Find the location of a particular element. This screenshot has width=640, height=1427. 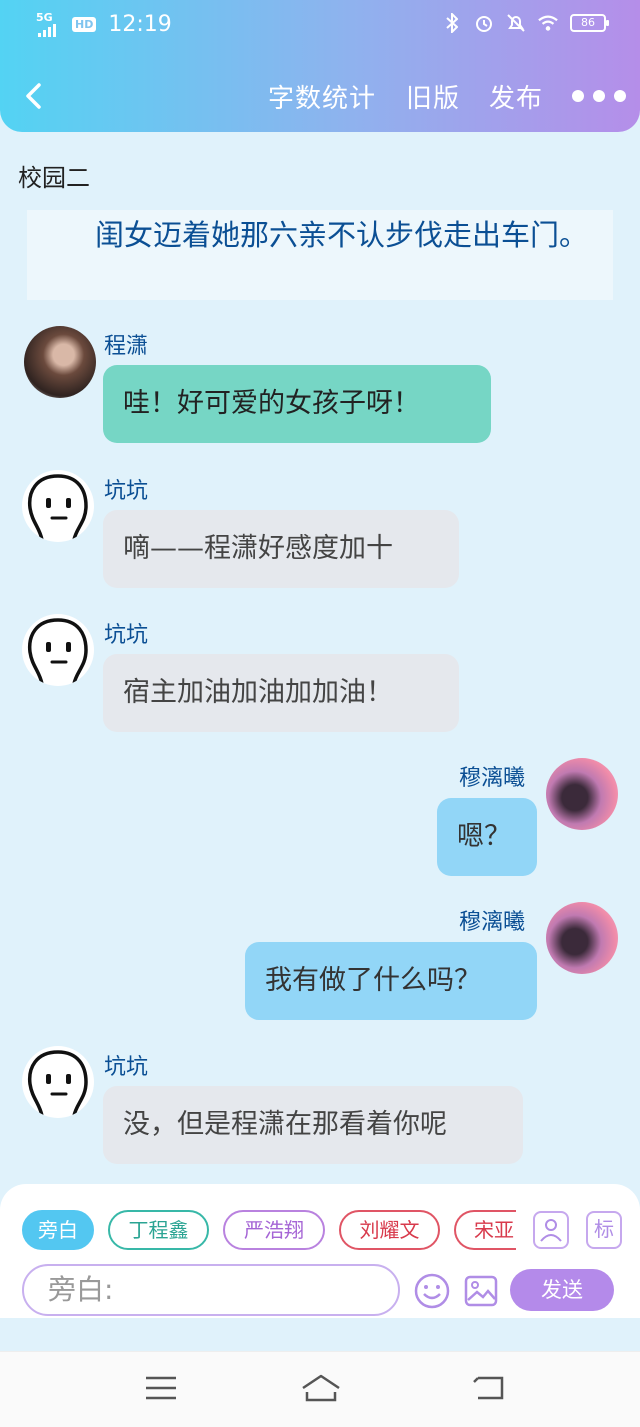

message-bubble: 嘀——程潇好感度加十 is located at coordinates (281, 549).